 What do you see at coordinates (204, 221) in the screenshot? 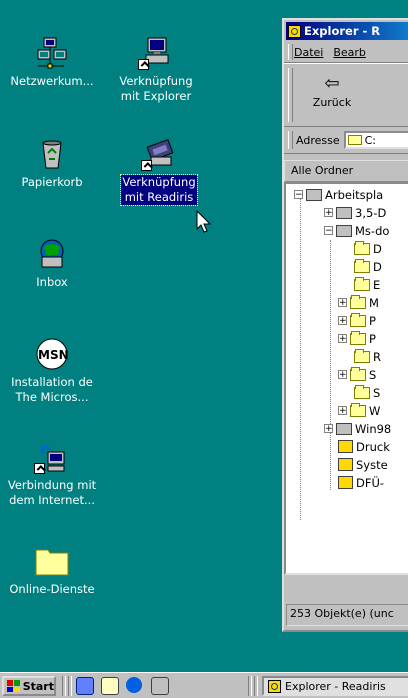
I see `mouse-pointer-icon` at bounding box center [204, 221].